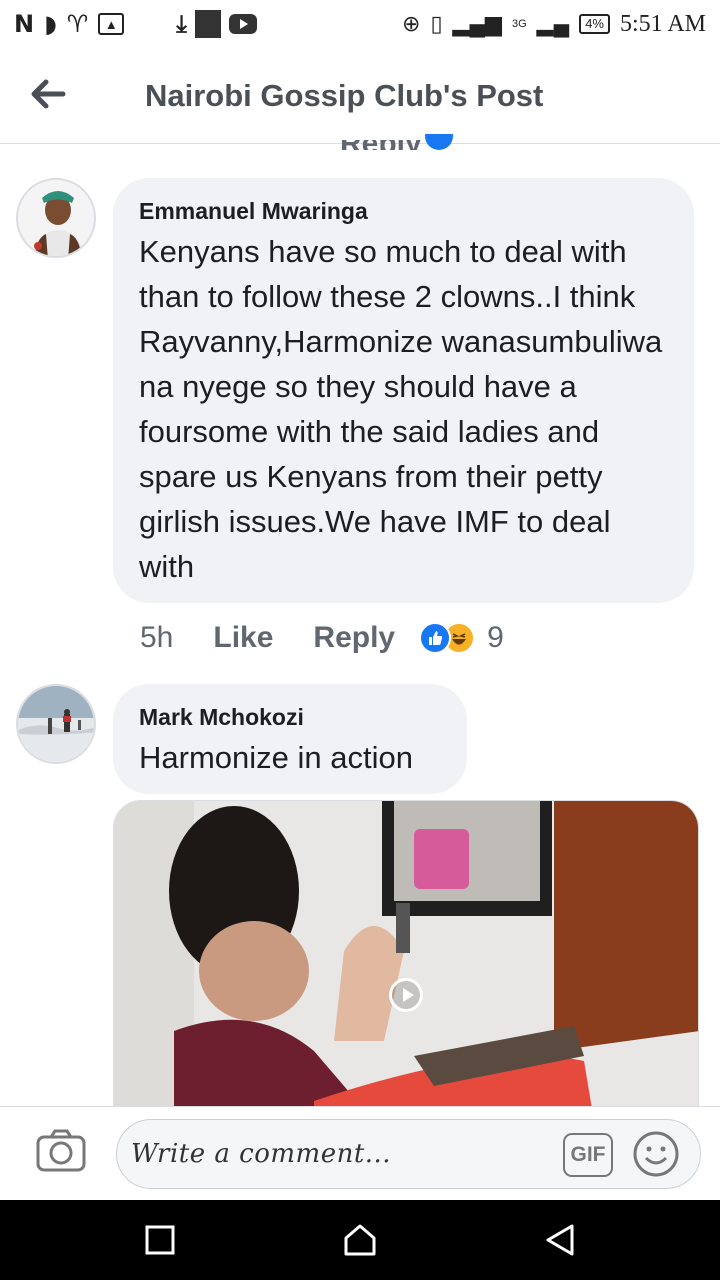 Image resolution: width=720 pixels, height=1280 pixels. What do you see at coordinates (662, 23) in the screenshot?
I see `clock: 5:51 AM` at bounding box center [662, 23].